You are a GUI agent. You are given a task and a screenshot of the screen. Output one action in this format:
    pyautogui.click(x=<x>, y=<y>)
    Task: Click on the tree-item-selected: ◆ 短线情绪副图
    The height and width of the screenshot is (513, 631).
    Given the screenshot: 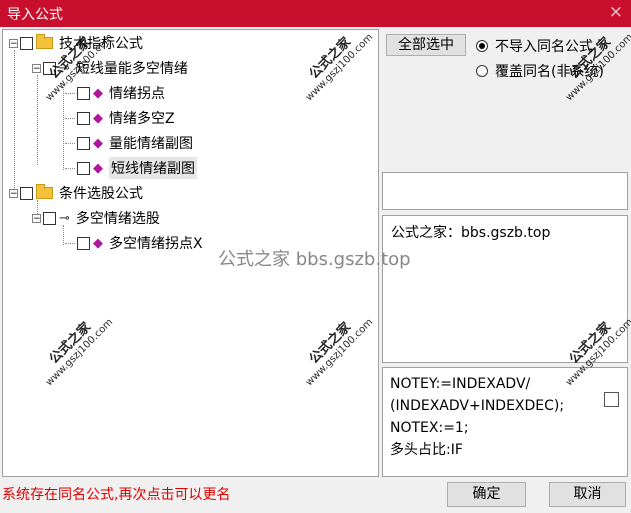 What is the action you would take?
    pyautogui.click(x=130, y=168)
    